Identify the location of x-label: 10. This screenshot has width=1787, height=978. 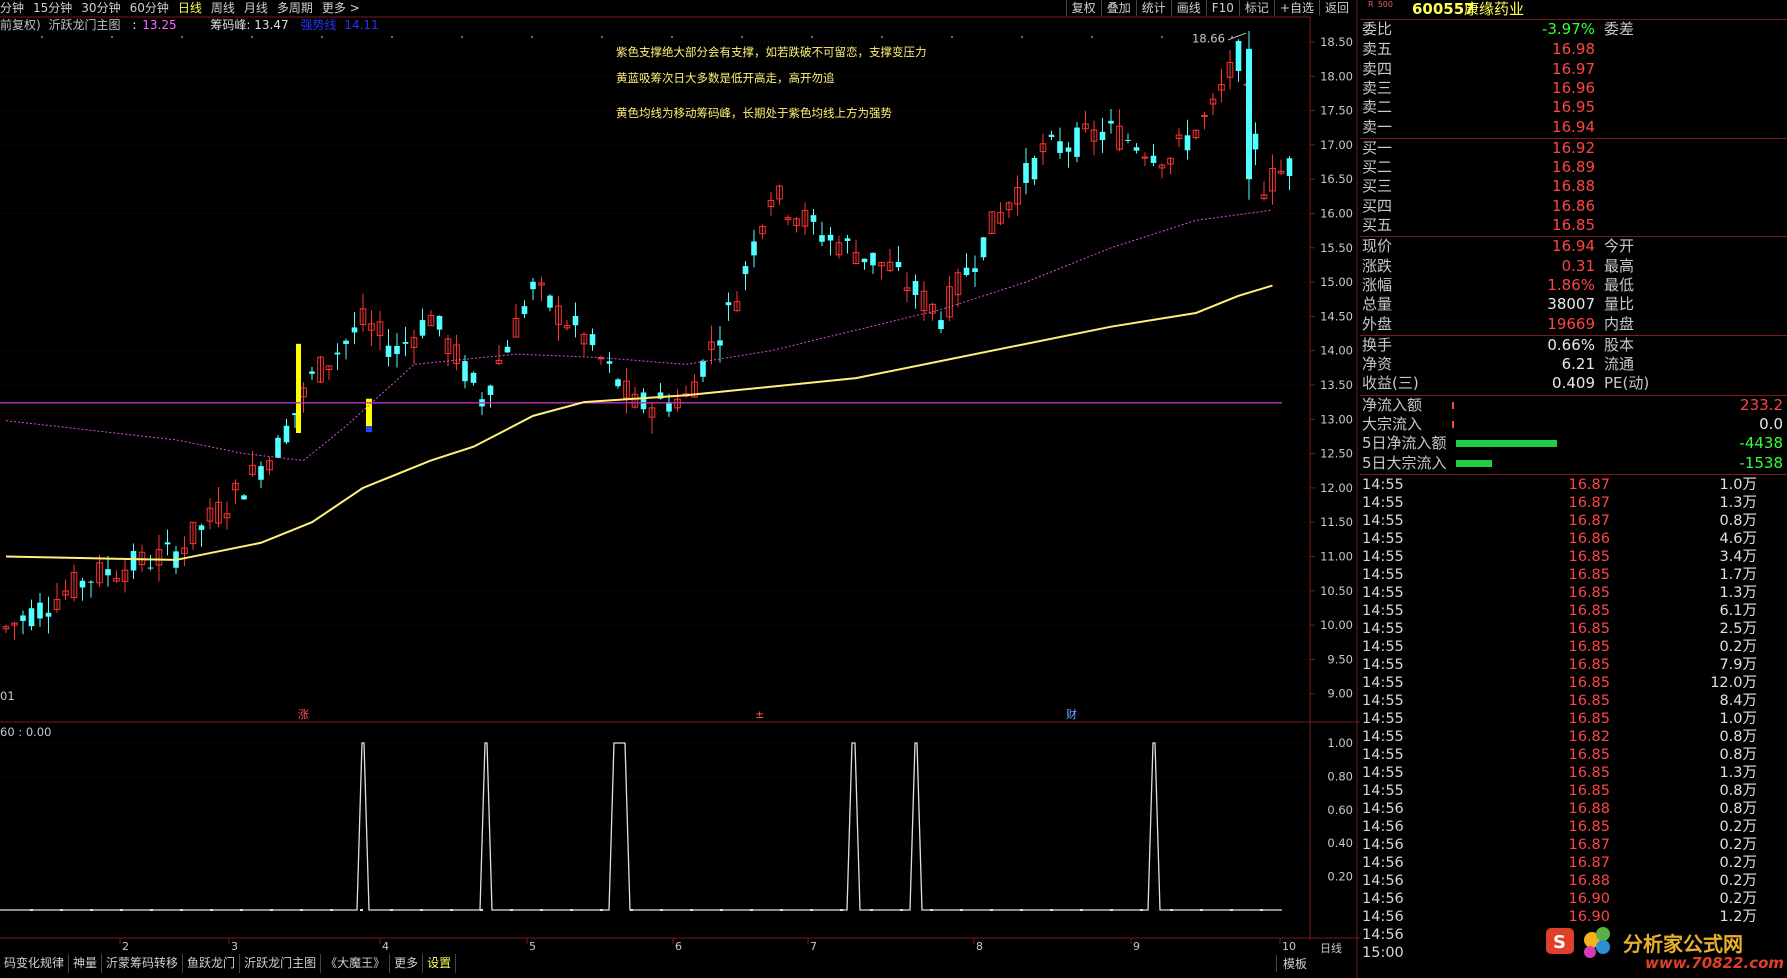
(1289, 946).